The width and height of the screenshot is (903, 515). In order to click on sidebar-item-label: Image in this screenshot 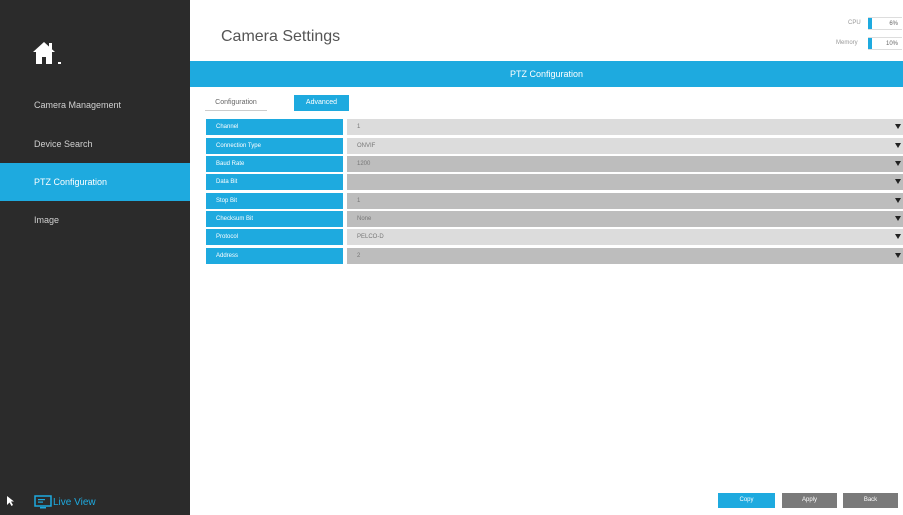, I will do `click(47, 220)`.